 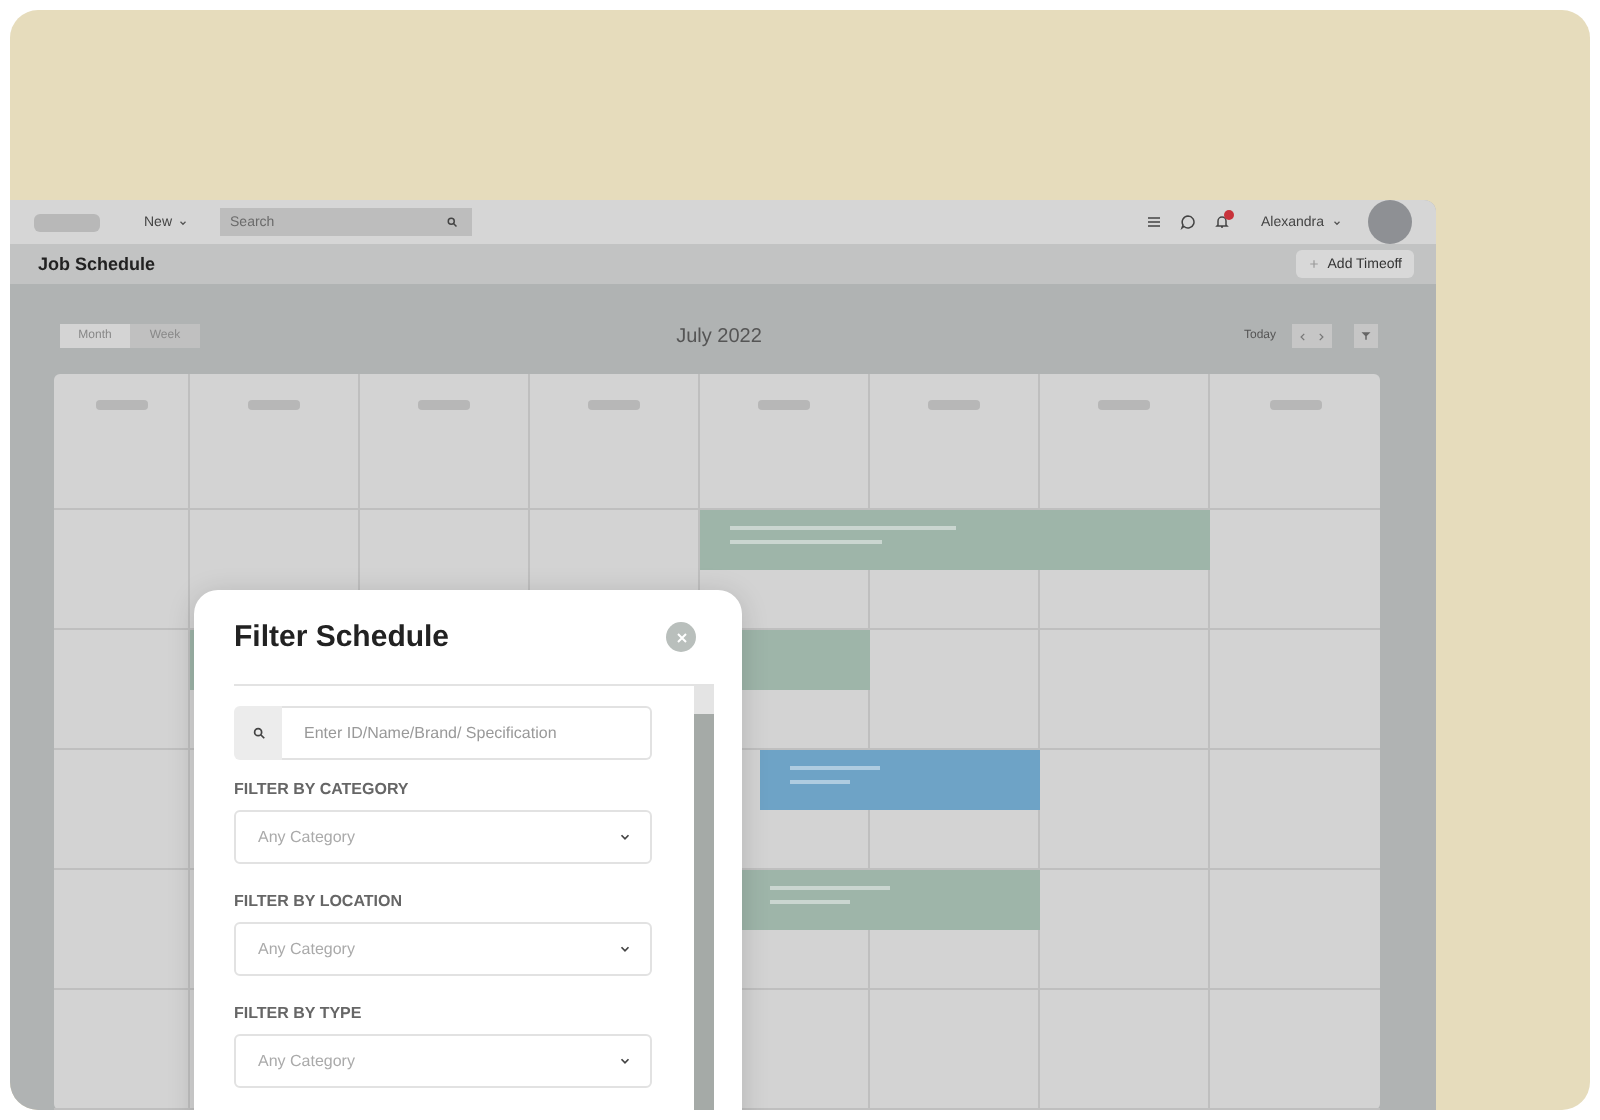 What do you see at coordinates (258, 733) in the screenshot?
I see `search-icon` at bounding box center [258, 733].